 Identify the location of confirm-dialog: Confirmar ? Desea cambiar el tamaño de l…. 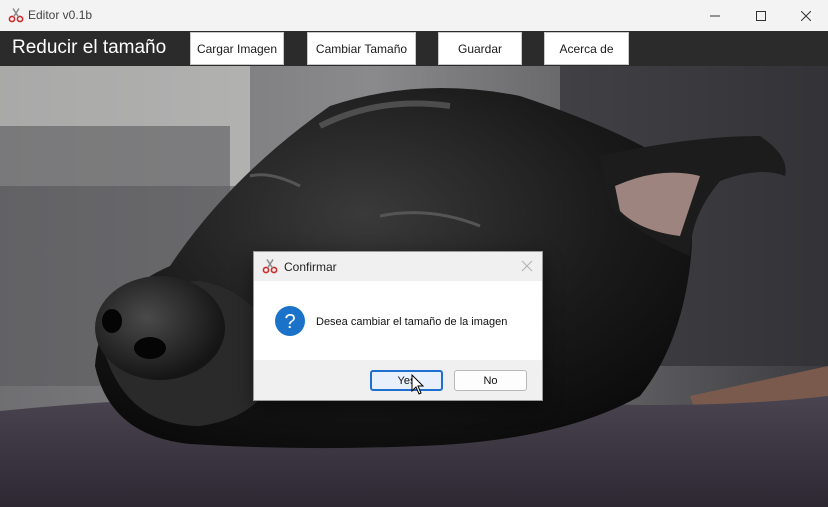
(398, 326).